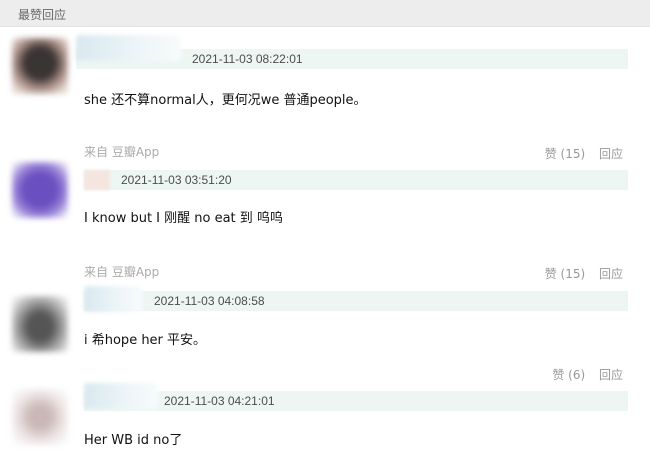 This screenshot has height=455, width=650. What do you see at coordinates (568, 375) in the screenshot?
I see `like-button: 赞 (6)` at bounding box center [568, 375].